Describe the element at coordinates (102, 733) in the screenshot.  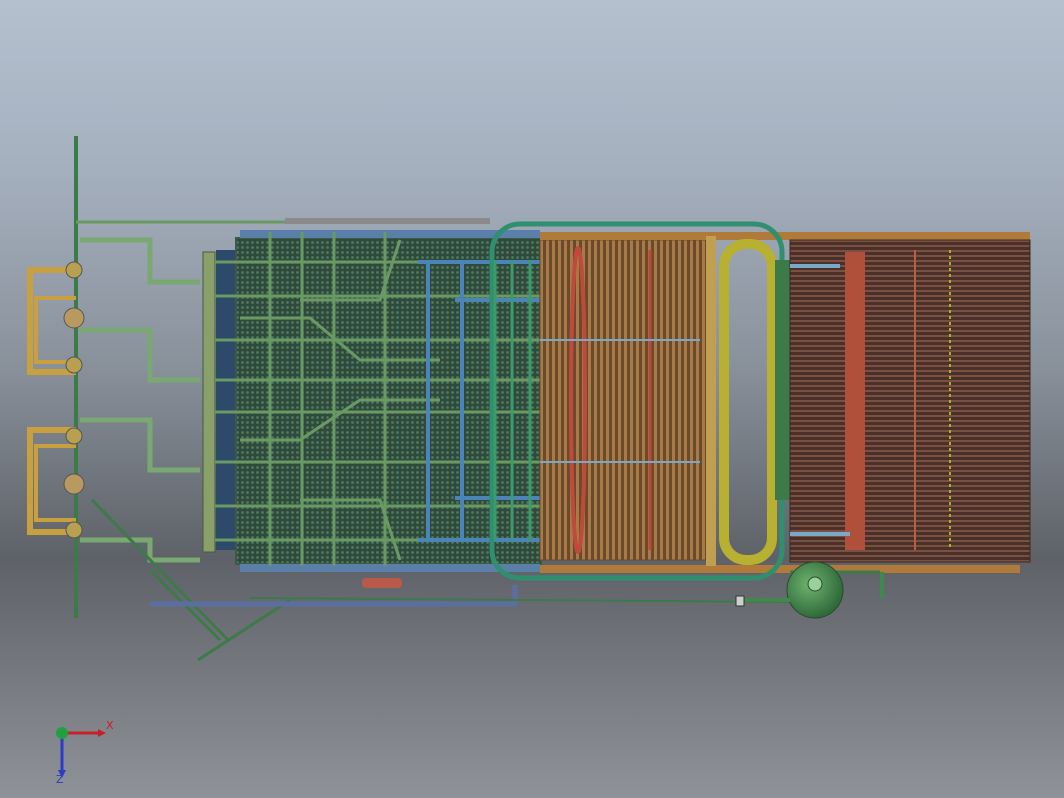
I see `x-axis-head` at that location.